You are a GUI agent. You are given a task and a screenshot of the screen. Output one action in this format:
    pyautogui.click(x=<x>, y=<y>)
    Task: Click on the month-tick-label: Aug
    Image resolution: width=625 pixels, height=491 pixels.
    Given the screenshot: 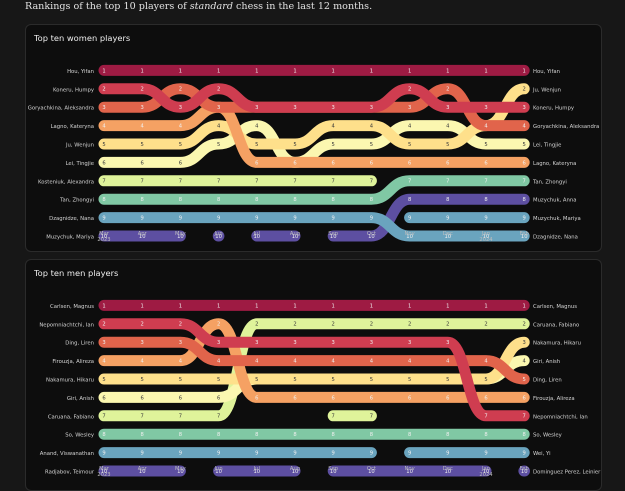 What is the action you would take?
    pyautogui.click(x=295, y=234)
    